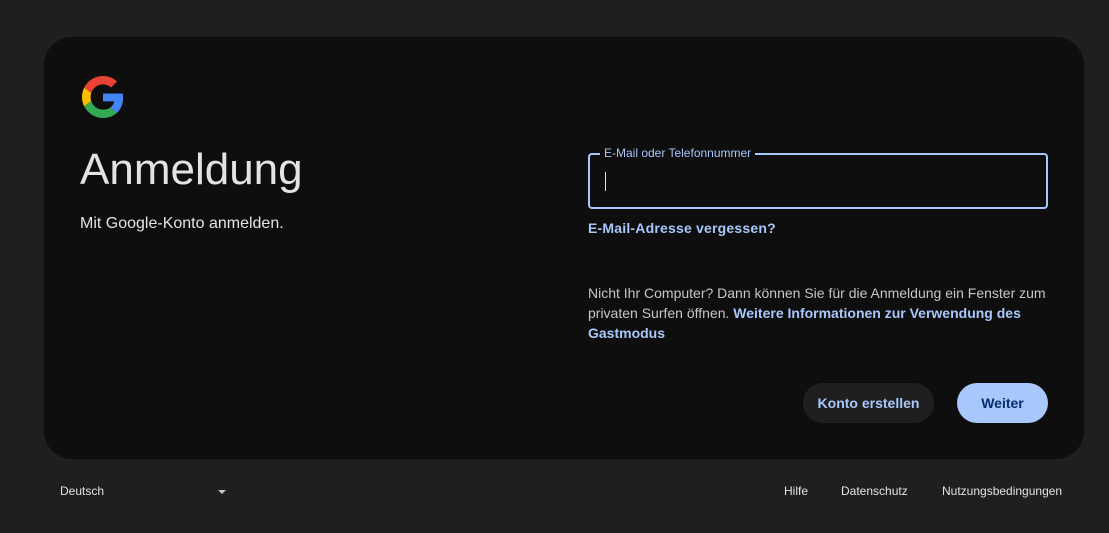  Describe the element at coordinates (191, 169) in the screenshot. I see `page-title: Anmeldung` at that location.